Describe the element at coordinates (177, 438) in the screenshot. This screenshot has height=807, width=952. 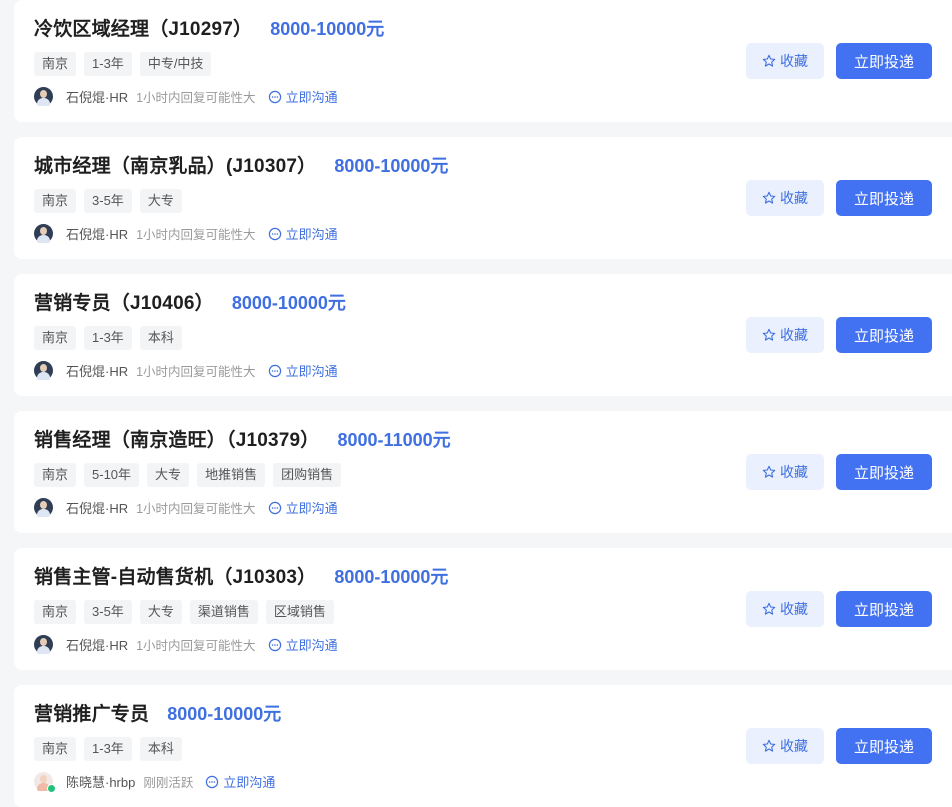
I see `job-title: 销售经理（南京造旺）（J10379）` at that location.